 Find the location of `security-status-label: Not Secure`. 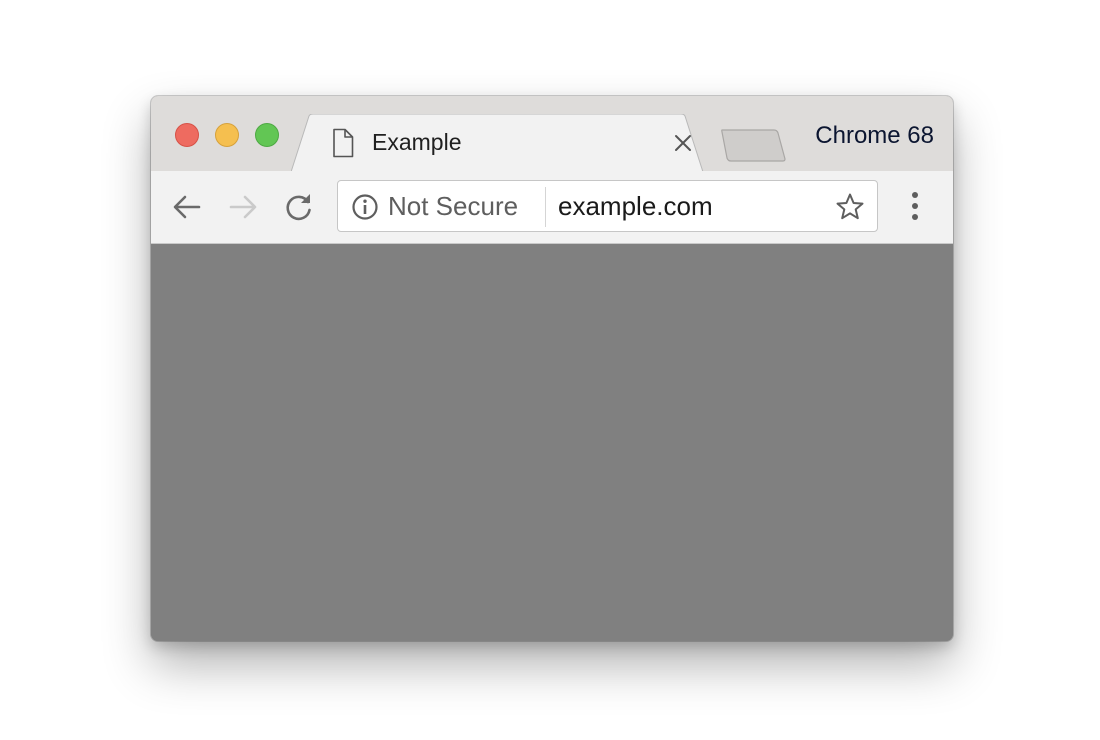

security-status-label: Not Secure is located at coordinates (453, 206).